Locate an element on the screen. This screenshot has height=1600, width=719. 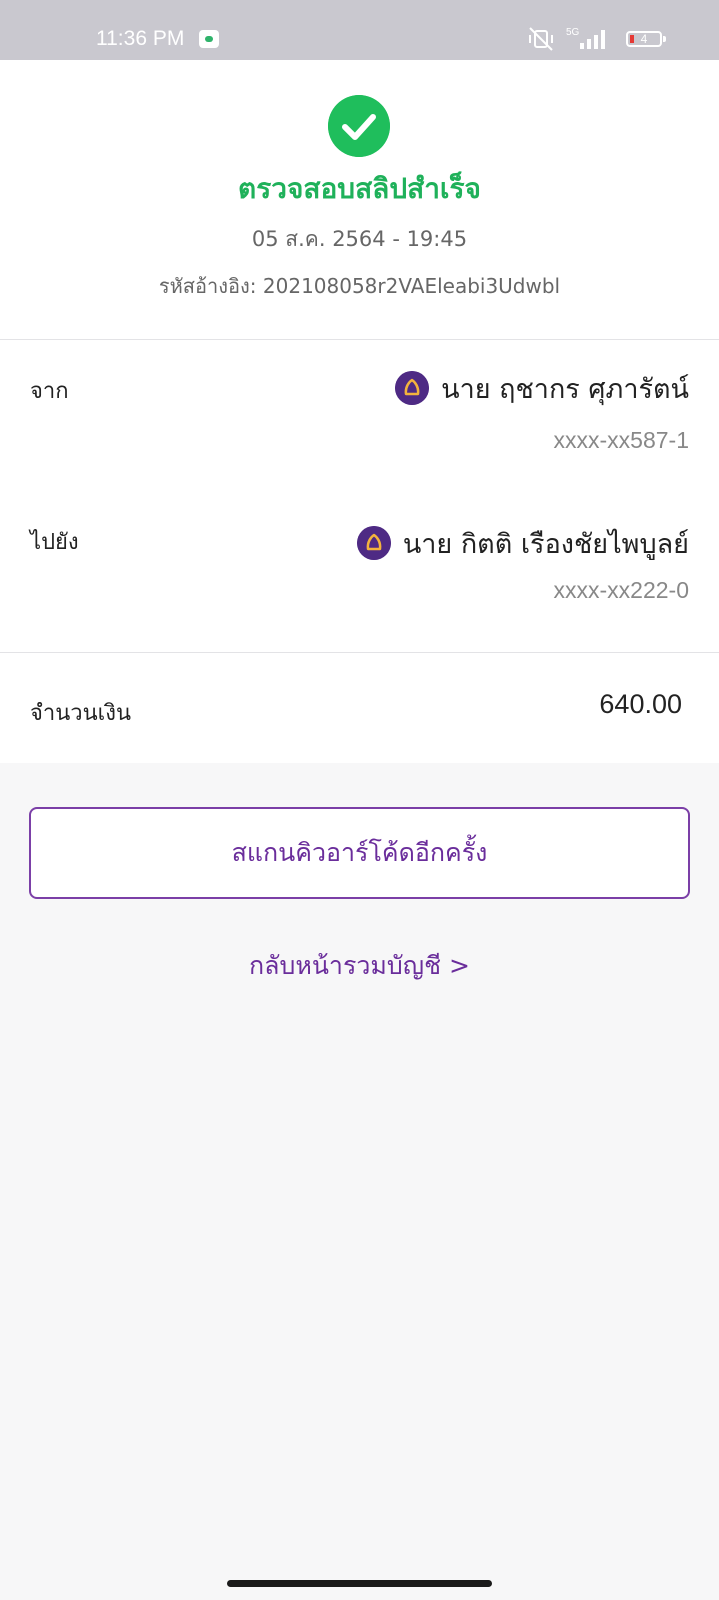
status-time: 11:36 PM is located at coordinates (140, 38).